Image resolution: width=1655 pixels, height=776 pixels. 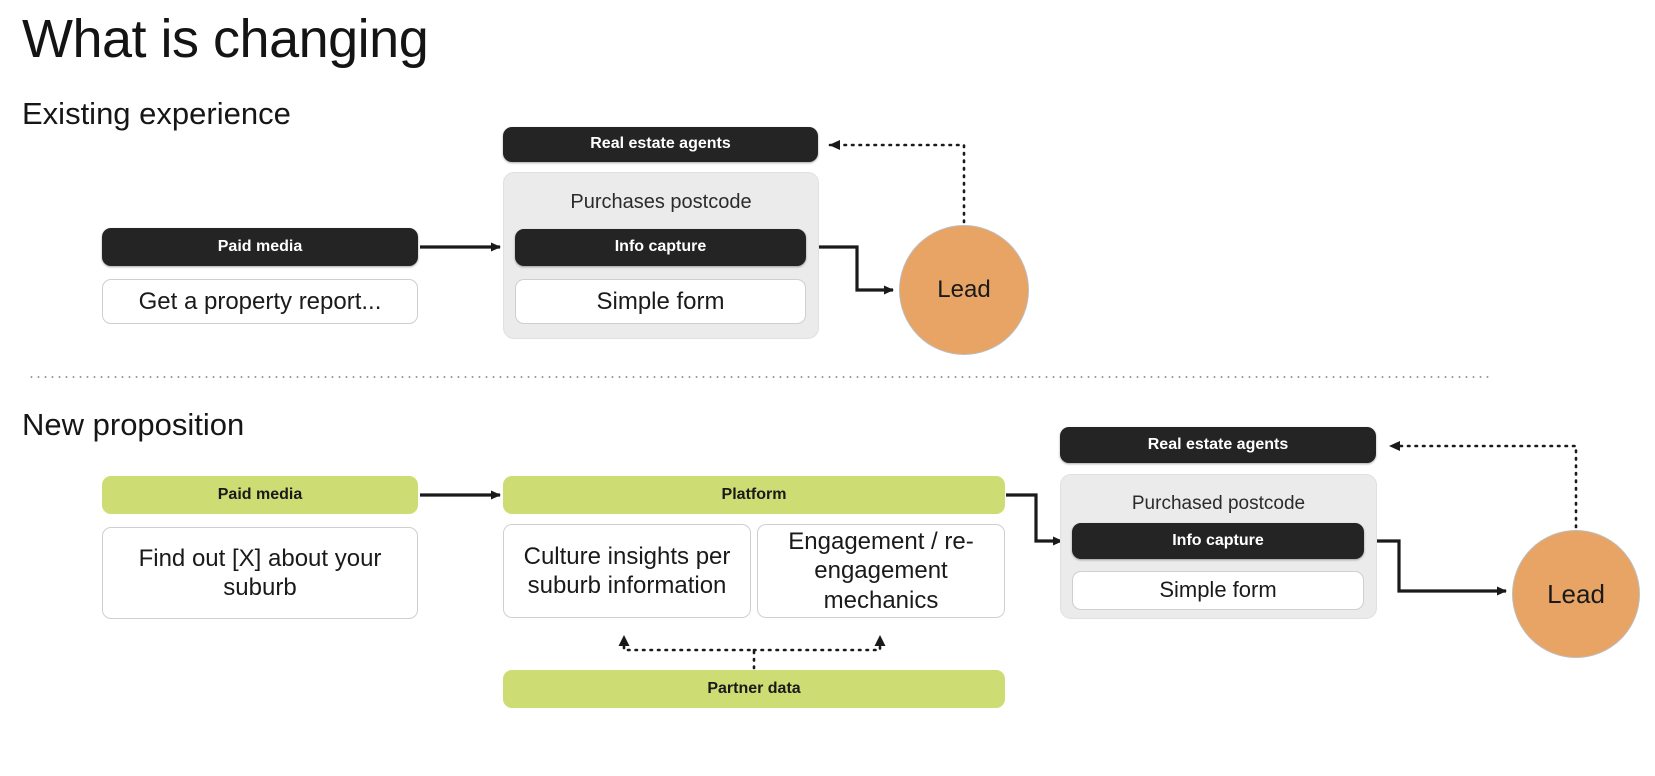 I want to click on new-engagement-mechanics-node: Engagement / re-engagement mechanics, so click(x=881, y=571).